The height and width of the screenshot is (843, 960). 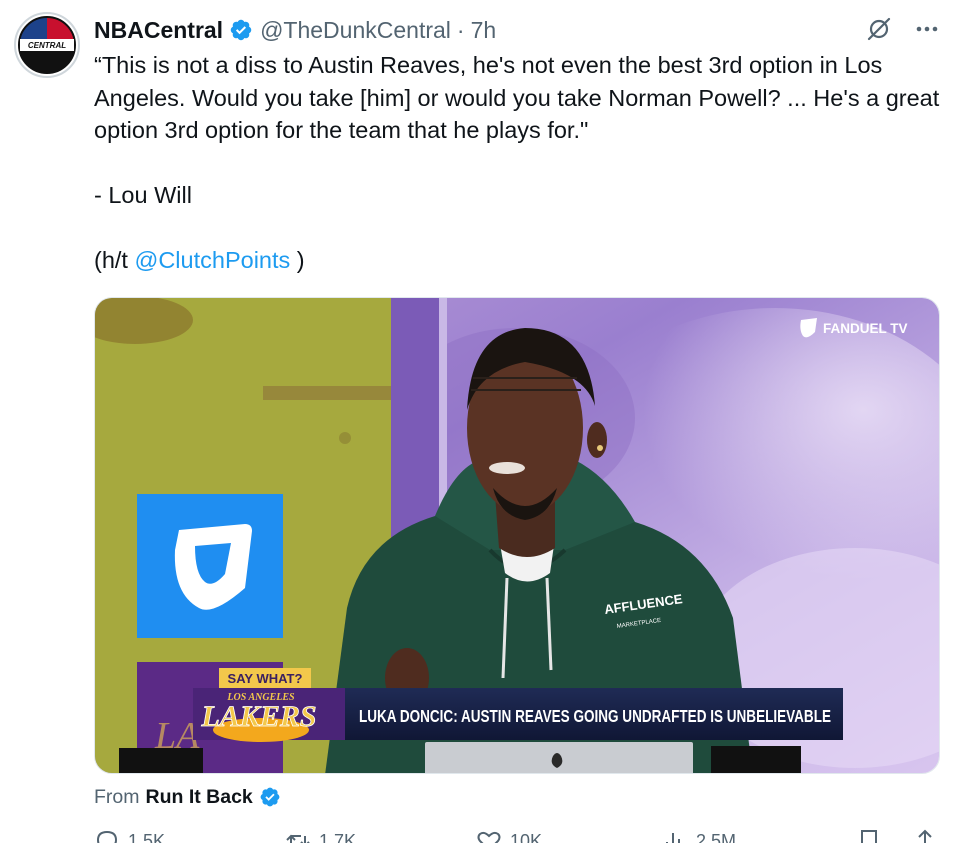 I want to click on share-icon, so click(x=925, y=836).